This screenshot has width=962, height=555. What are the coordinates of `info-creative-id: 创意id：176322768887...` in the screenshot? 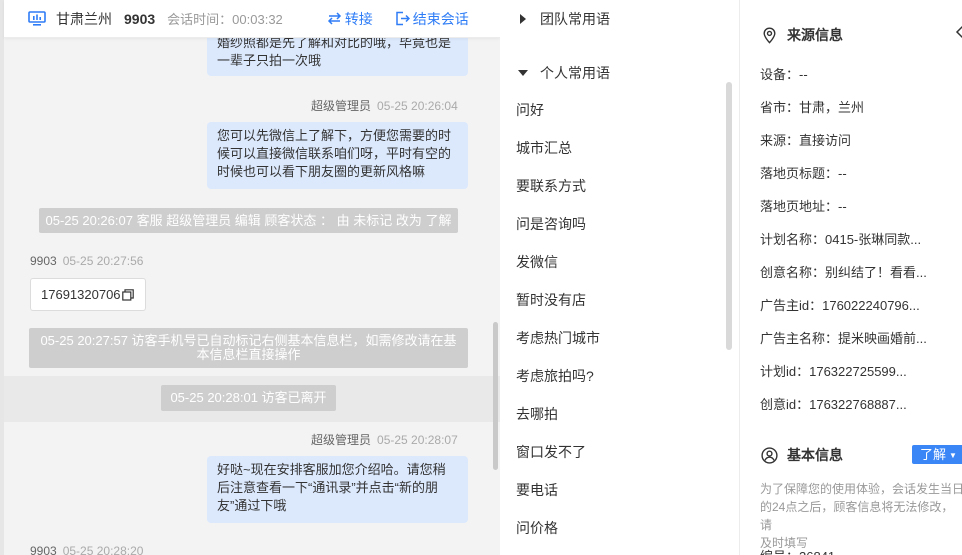 It's located at (833, 404).